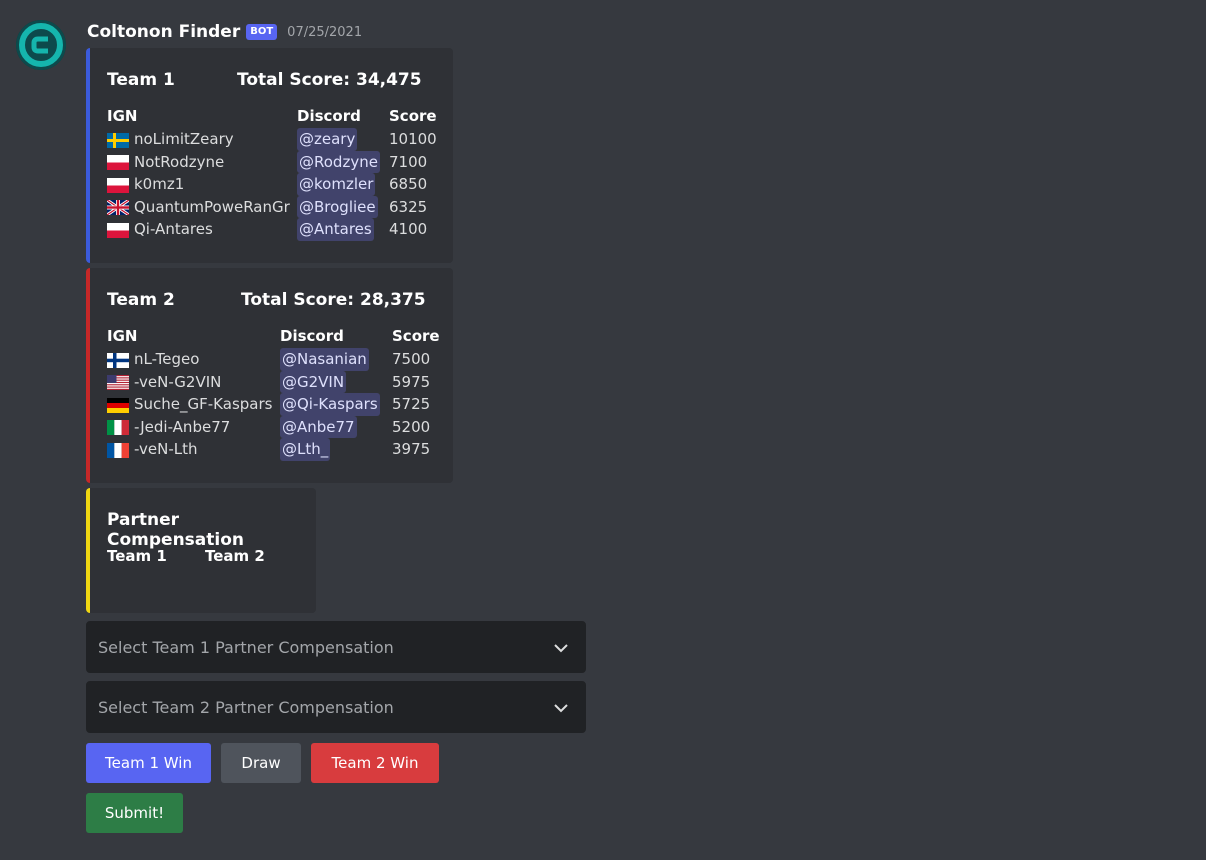  Describe the element at coordinates (408, 184) in the screenshot. I see `player-score: 6850` at that location.